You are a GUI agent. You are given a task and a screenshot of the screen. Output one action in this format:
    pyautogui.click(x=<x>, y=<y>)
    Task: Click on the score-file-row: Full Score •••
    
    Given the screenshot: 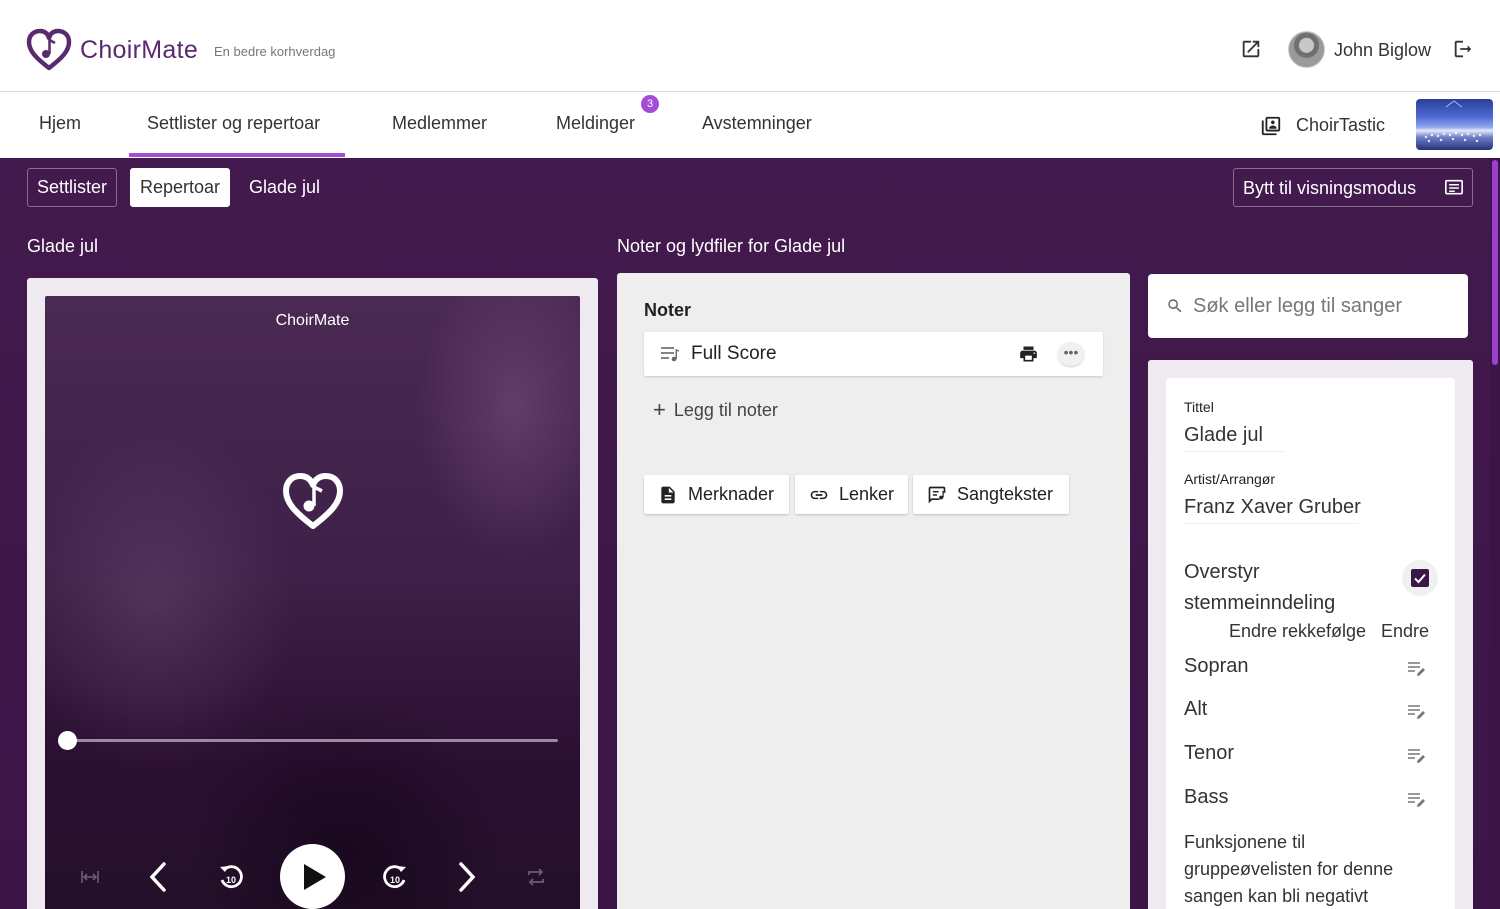 What is the action you would take?
    pyautogui.click(x=873, y=354)
    